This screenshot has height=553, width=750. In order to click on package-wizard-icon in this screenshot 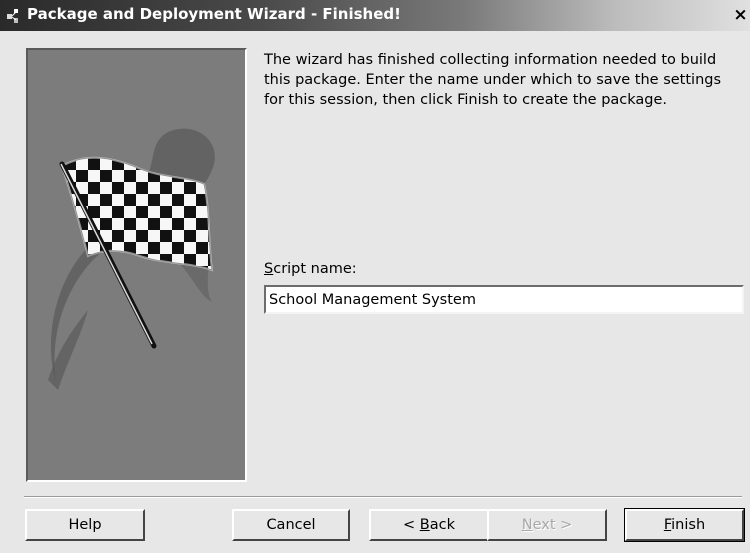, I will do `click(12, 16)`.